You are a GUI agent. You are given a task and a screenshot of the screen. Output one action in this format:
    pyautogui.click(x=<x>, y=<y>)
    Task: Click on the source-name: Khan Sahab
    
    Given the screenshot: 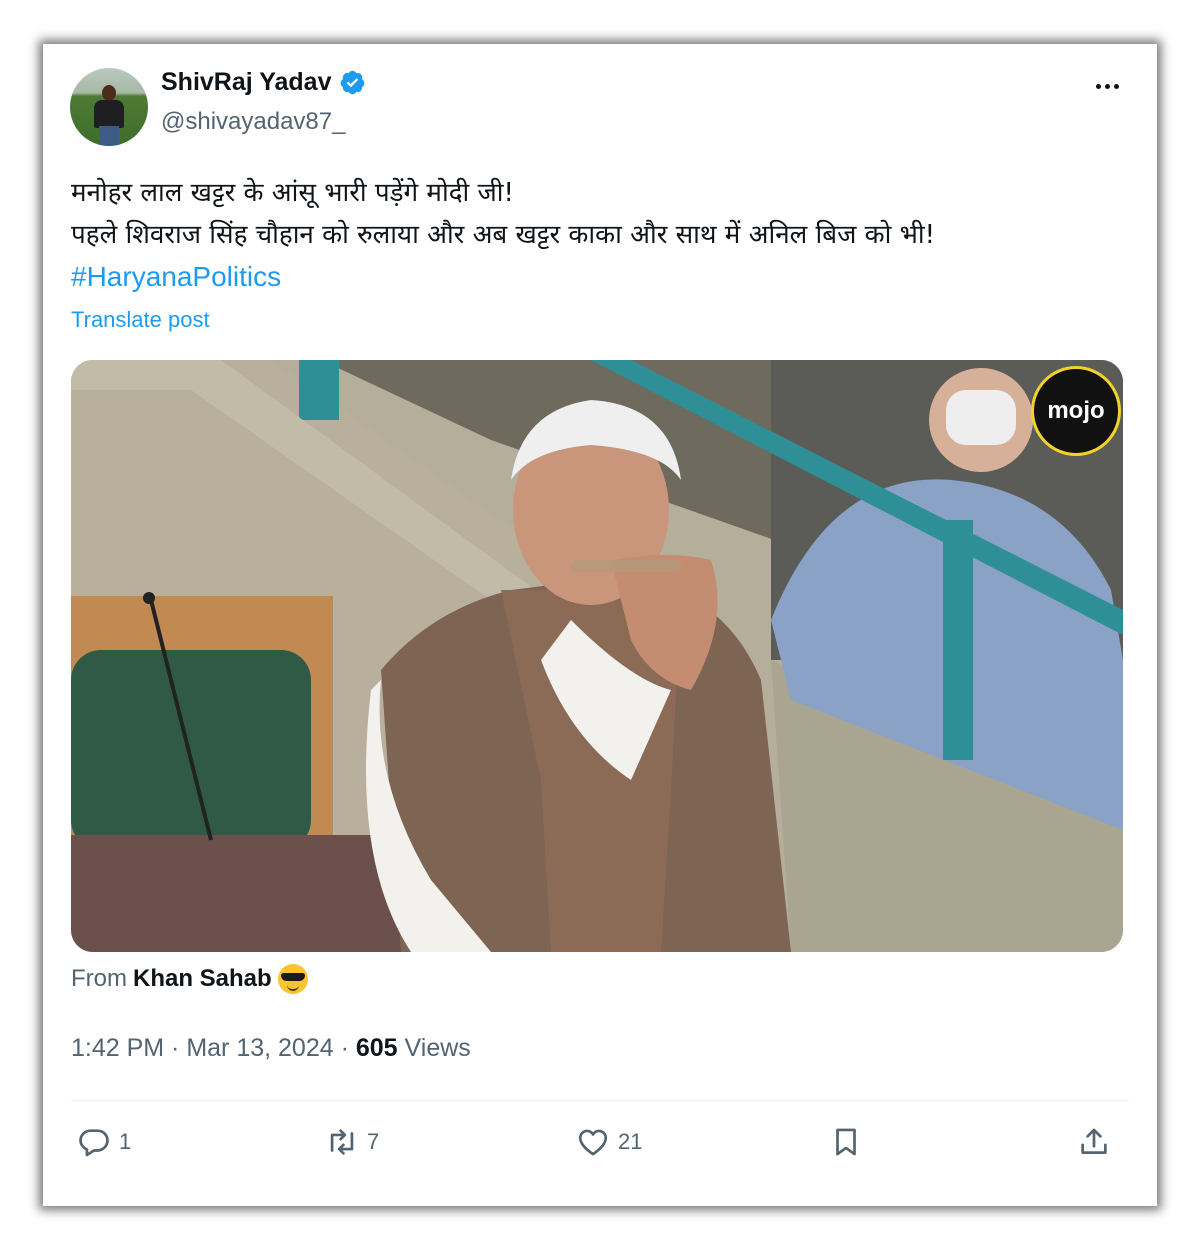 What is the action you would take?
    pyautogui.click(x=202, y=979)
    